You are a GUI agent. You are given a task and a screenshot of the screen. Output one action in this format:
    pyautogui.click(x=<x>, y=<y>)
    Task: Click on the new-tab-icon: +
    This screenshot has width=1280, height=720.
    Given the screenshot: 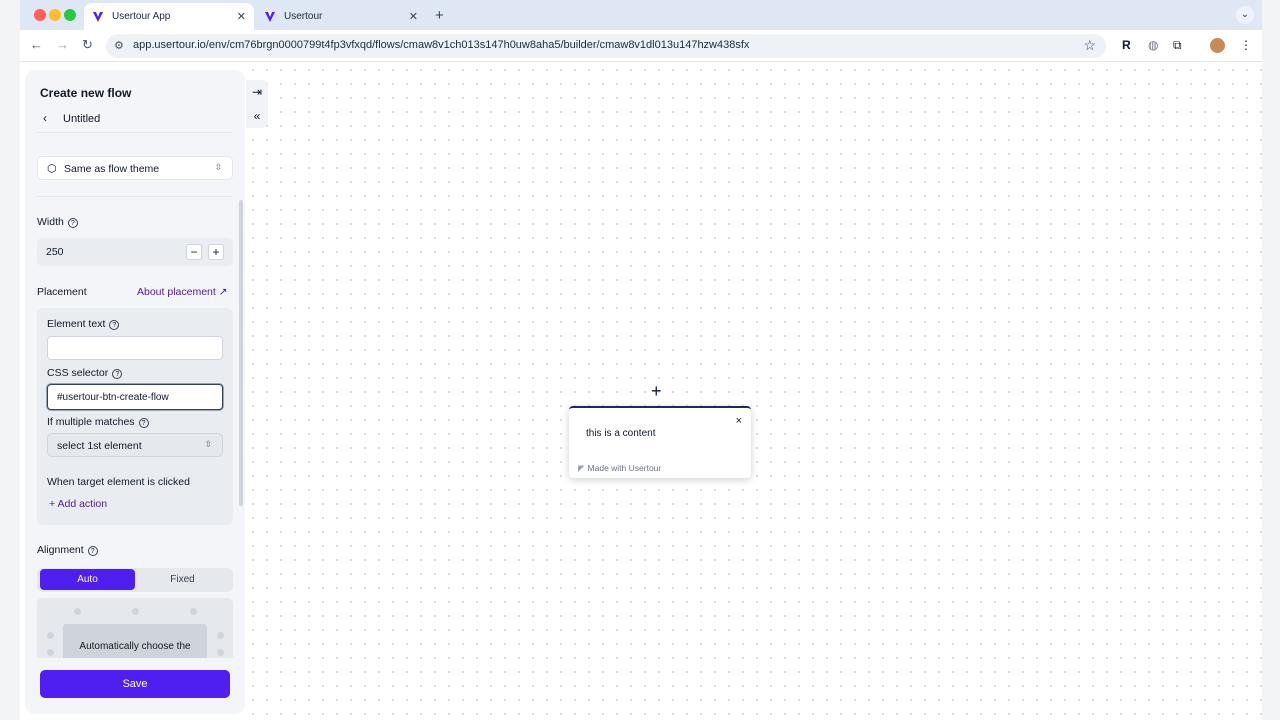 What is the action you would take?
    pyautogui.click(x=439, y=15)
    